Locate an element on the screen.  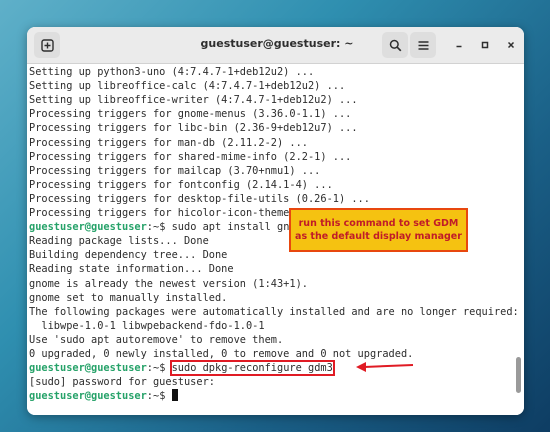
minimize-button is located at coordinates (459, 45).